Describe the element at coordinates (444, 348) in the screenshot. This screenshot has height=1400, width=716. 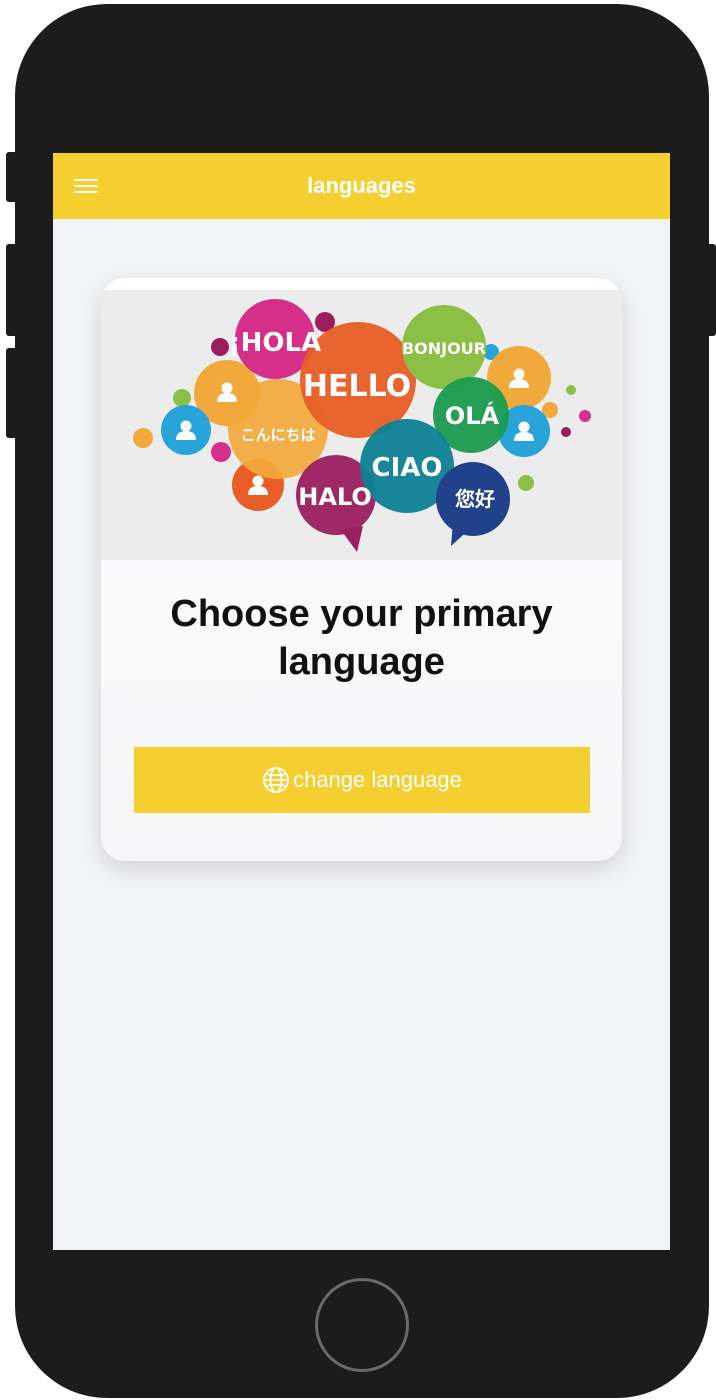
I see `greeting-bonjour: BONJOUR` at that location.